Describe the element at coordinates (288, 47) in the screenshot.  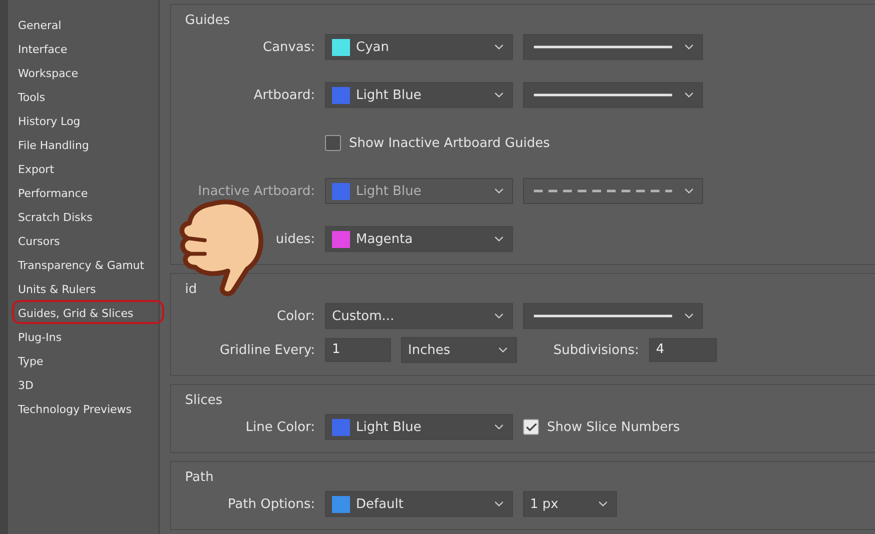
I see `field-label: Canvas:` at that location.